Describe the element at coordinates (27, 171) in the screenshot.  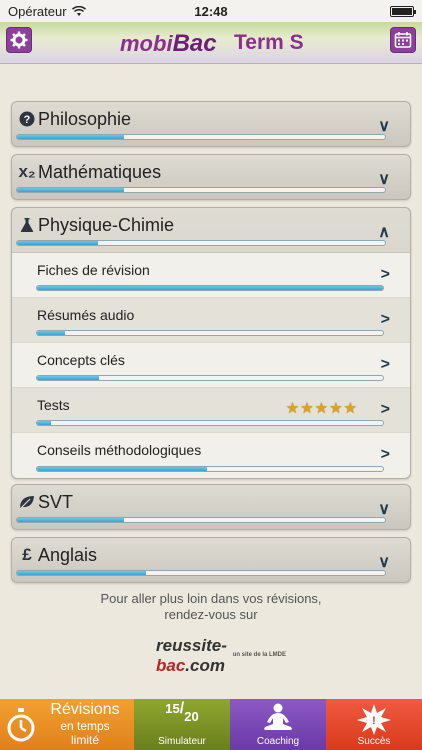
I see `x-squared-icon: x₂` at that location.